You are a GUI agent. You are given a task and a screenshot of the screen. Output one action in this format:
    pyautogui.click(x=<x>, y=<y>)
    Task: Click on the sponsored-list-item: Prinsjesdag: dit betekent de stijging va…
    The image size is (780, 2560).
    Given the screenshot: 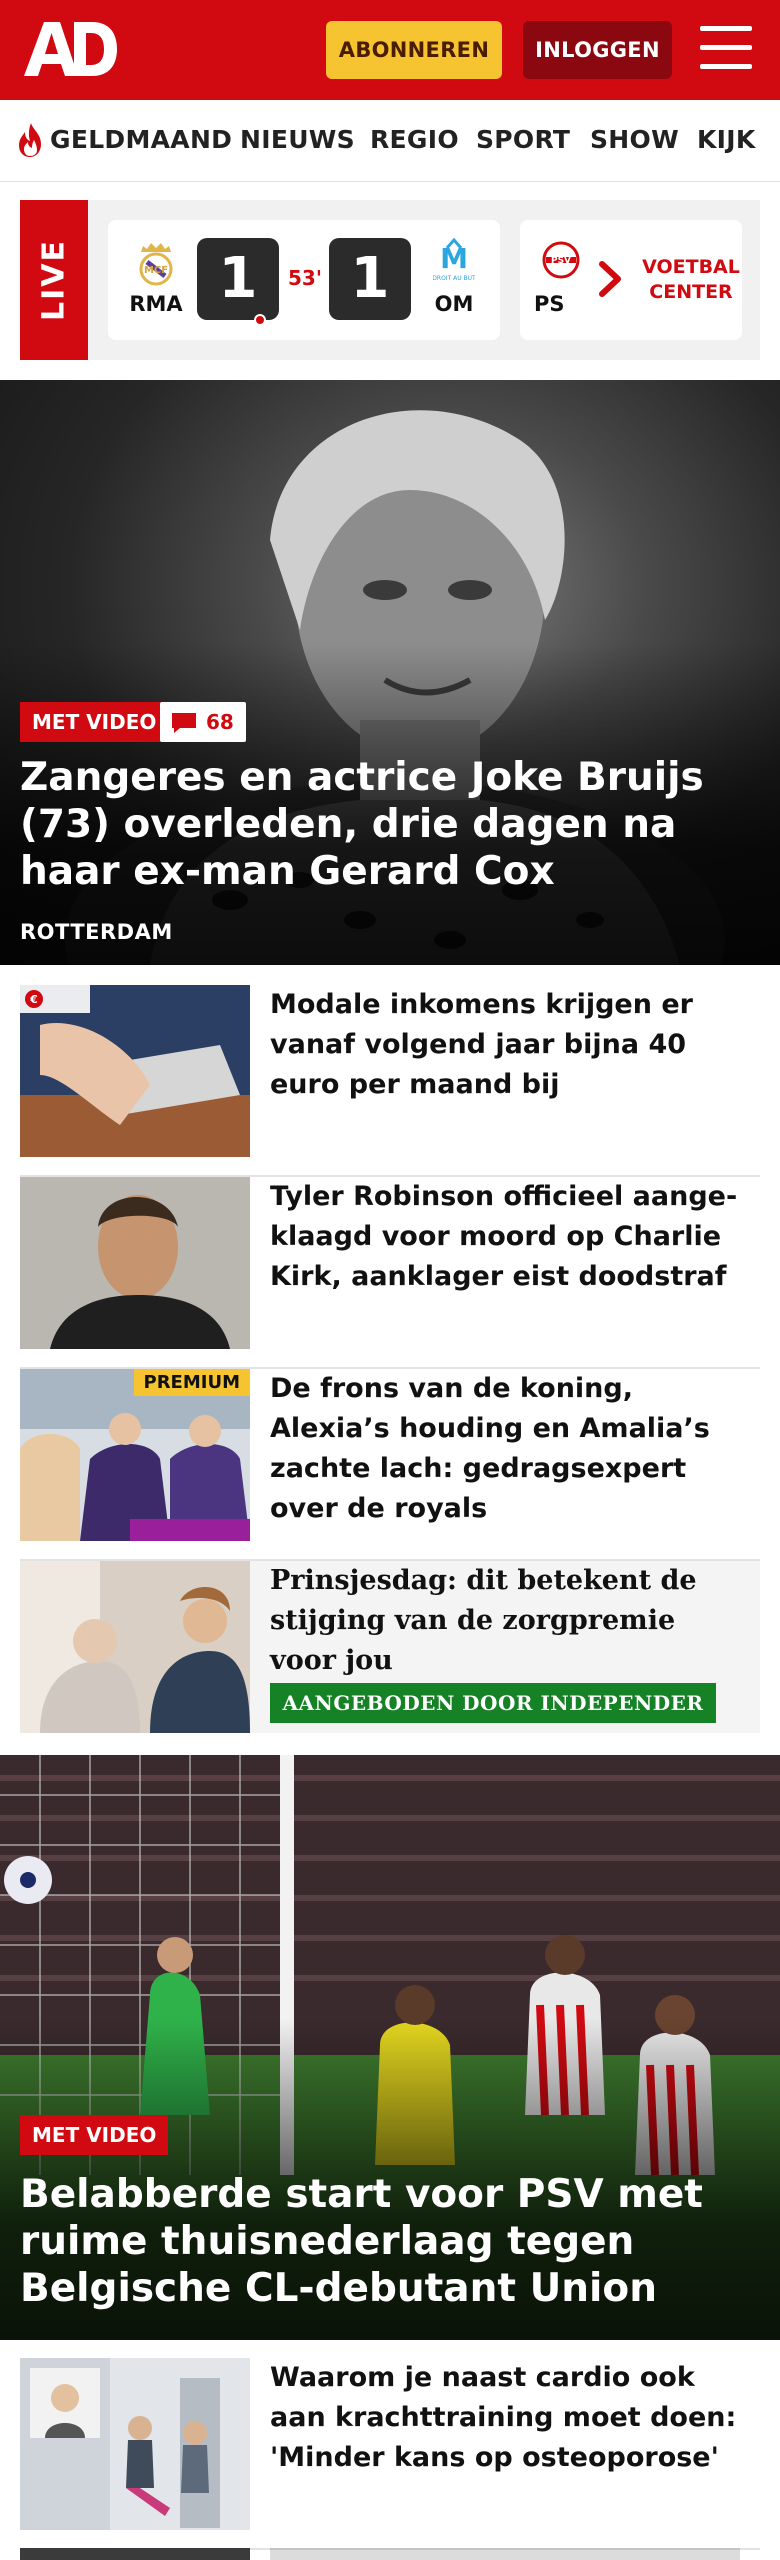 What is the action you would take?
    pyautogui.click(x=390, y=1647)
    